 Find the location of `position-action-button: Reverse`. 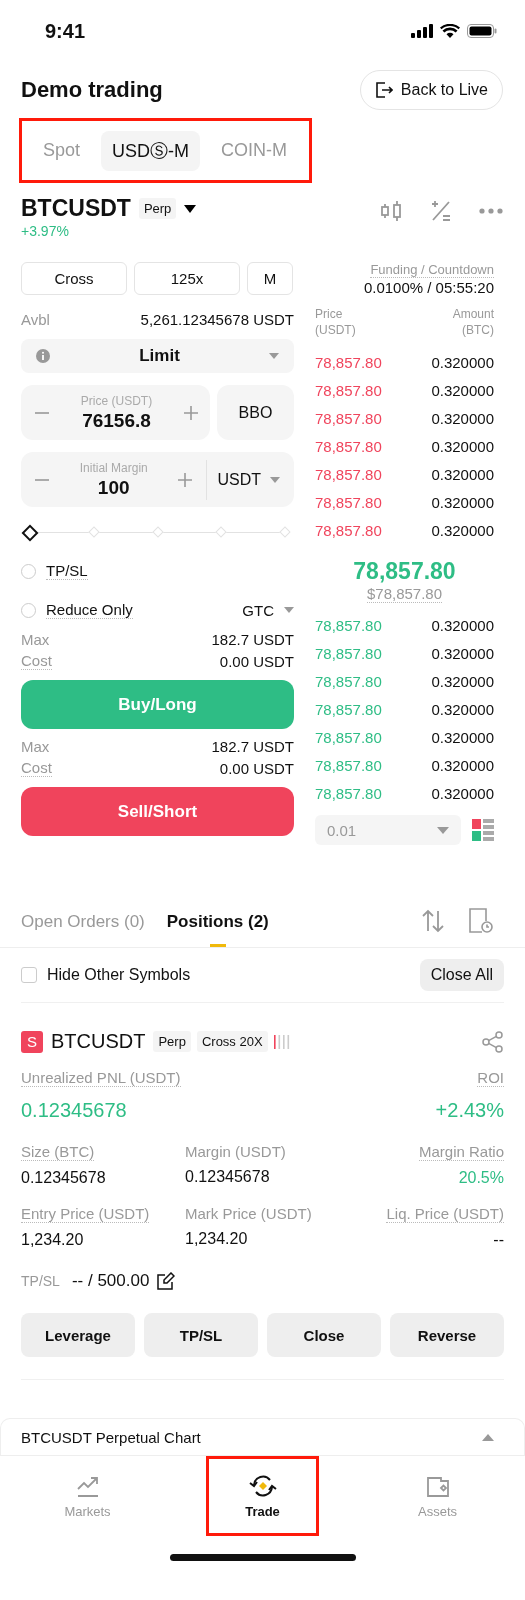

position-action-button: Reverse is located at coordinates (447, 1335).